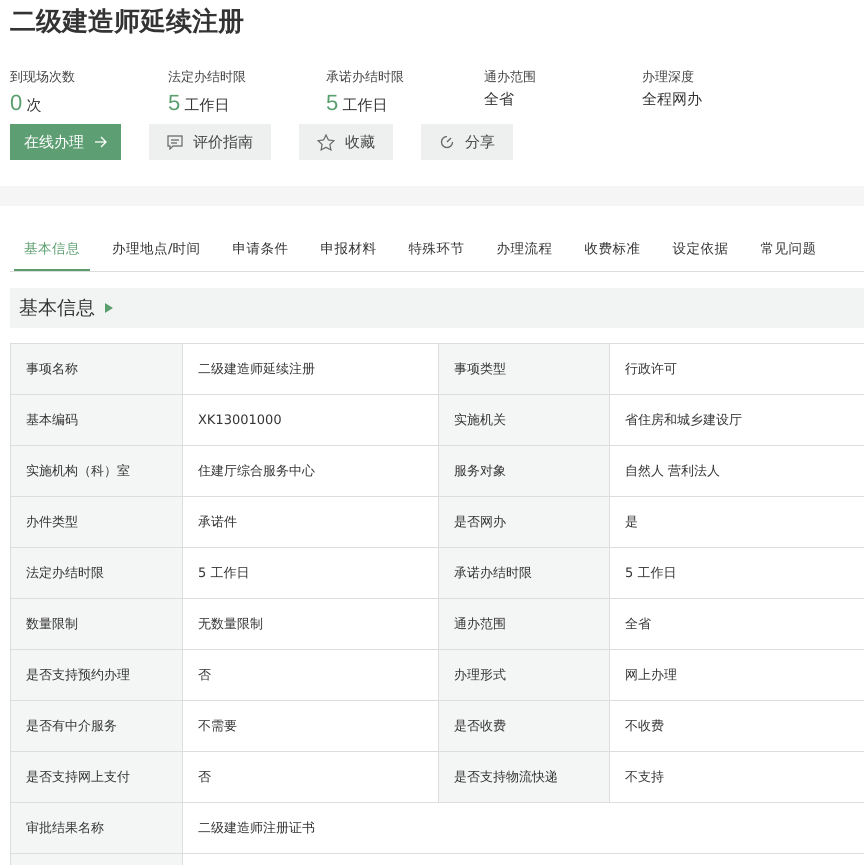  What do you see at coordinates (310, 726) in the screenshot?
I see `field-value-cell: 不需要` at bounding box center [310, 726].